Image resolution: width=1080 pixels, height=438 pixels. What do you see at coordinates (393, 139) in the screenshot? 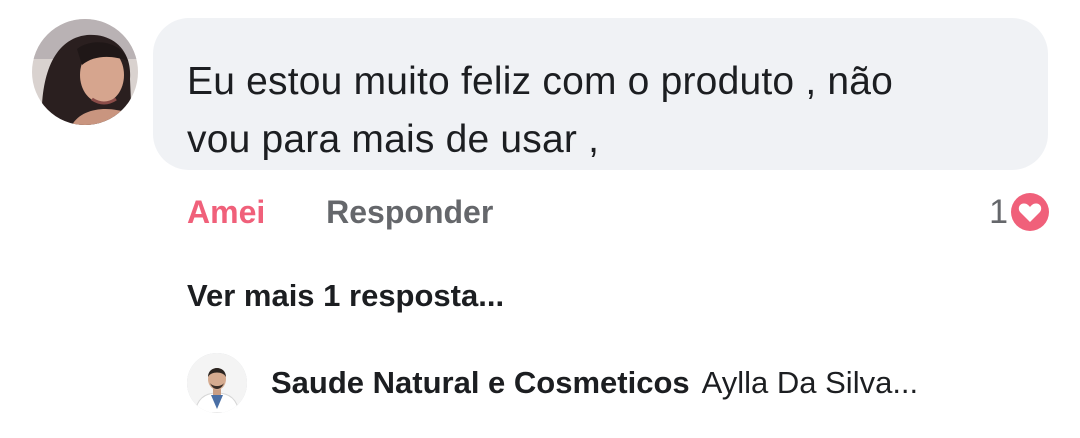
I see `comment-text-line-2: vou para mais de usar ,` at bounding box center [393, 139].